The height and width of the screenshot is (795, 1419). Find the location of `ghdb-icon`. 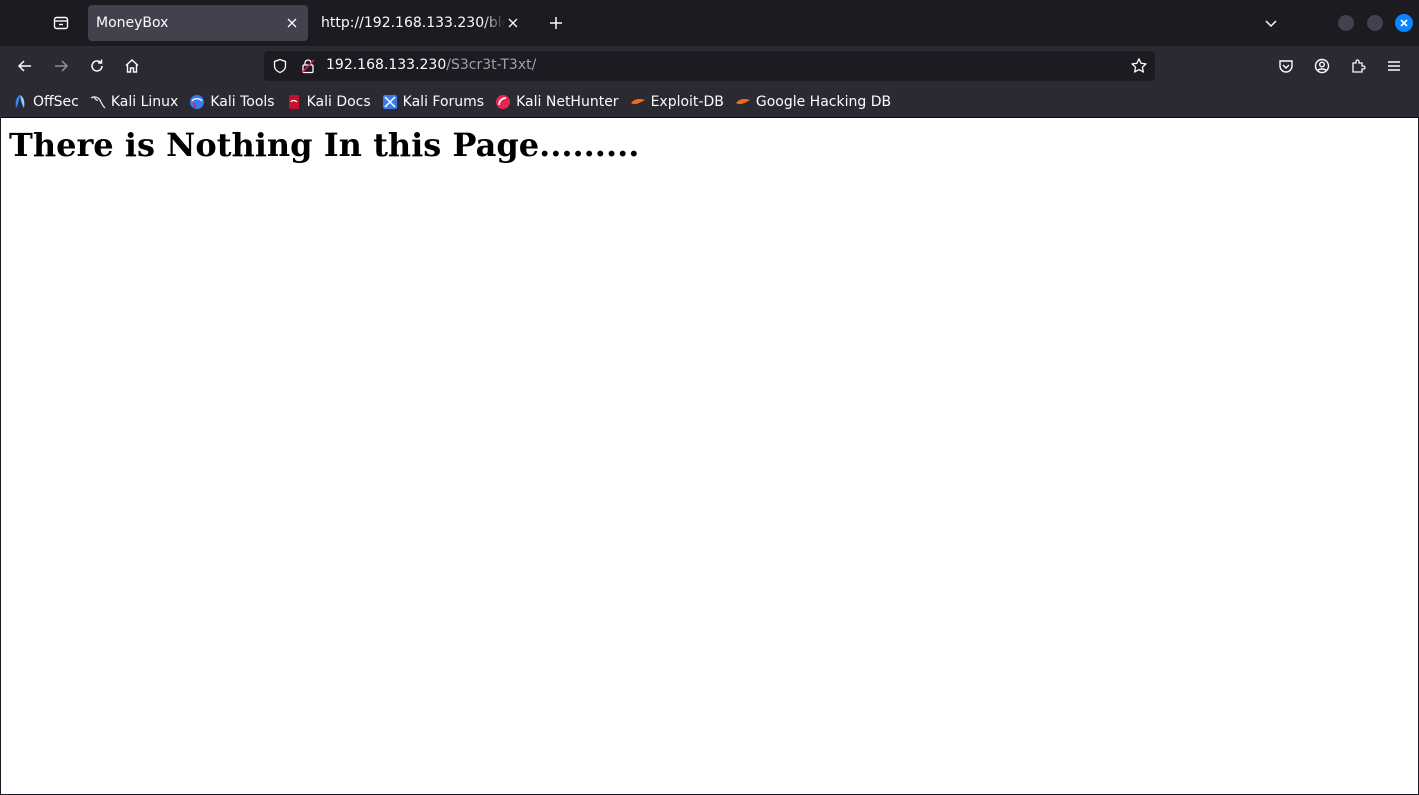

ghdb-icon is located at coordinates (743, 102).